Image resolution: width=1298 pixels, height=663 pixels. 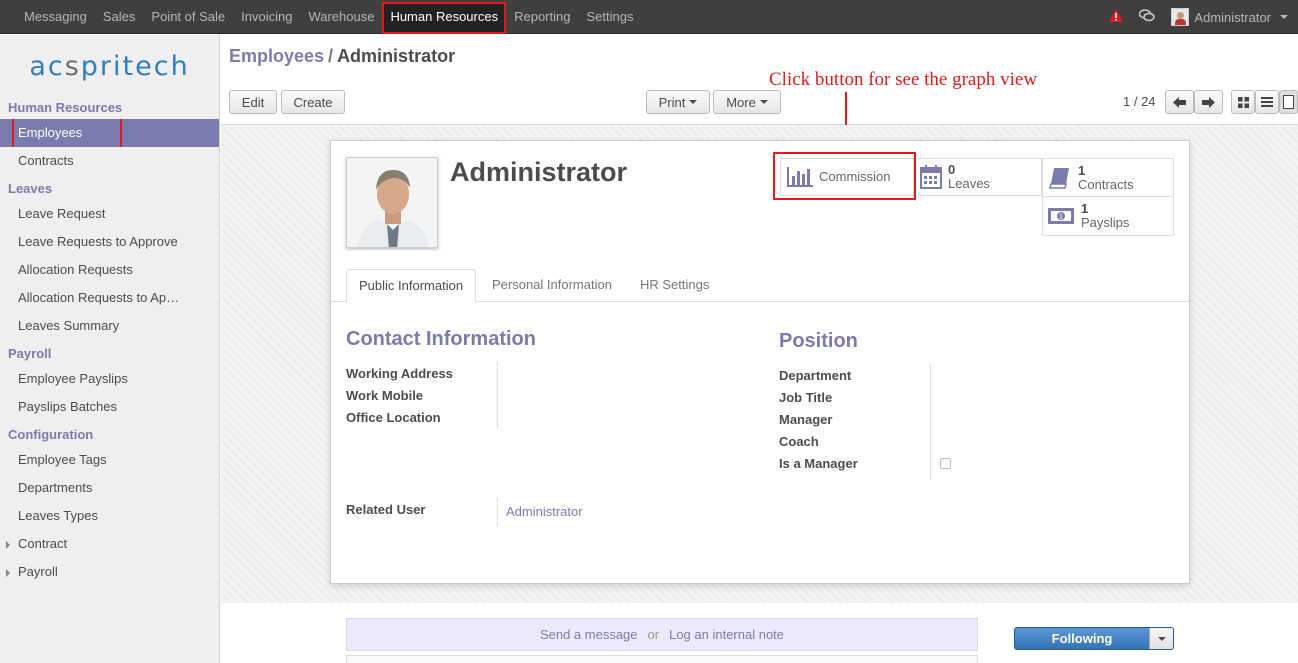 What do you see at coordinates (411, 285) in the screenshot?
I see `tab-public-information: Public Information` at bounding box center [411, 285].